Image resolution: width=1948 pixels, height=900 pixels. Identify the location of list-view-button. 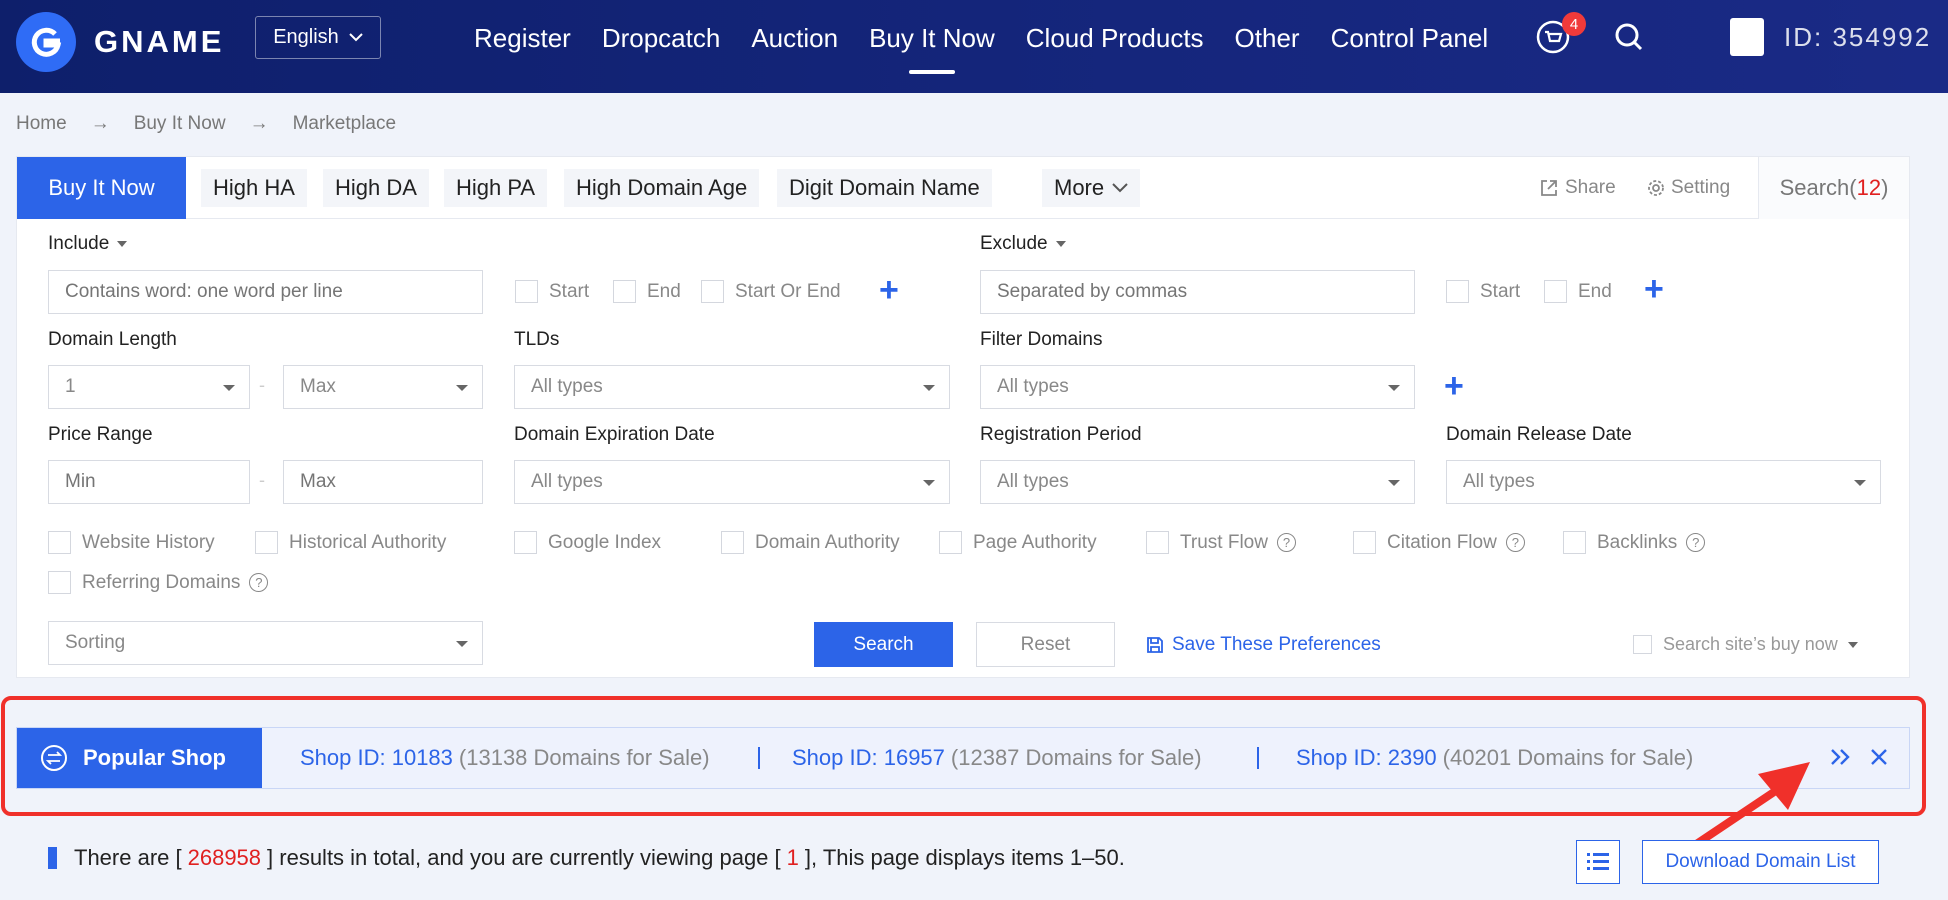
(1598, 862).